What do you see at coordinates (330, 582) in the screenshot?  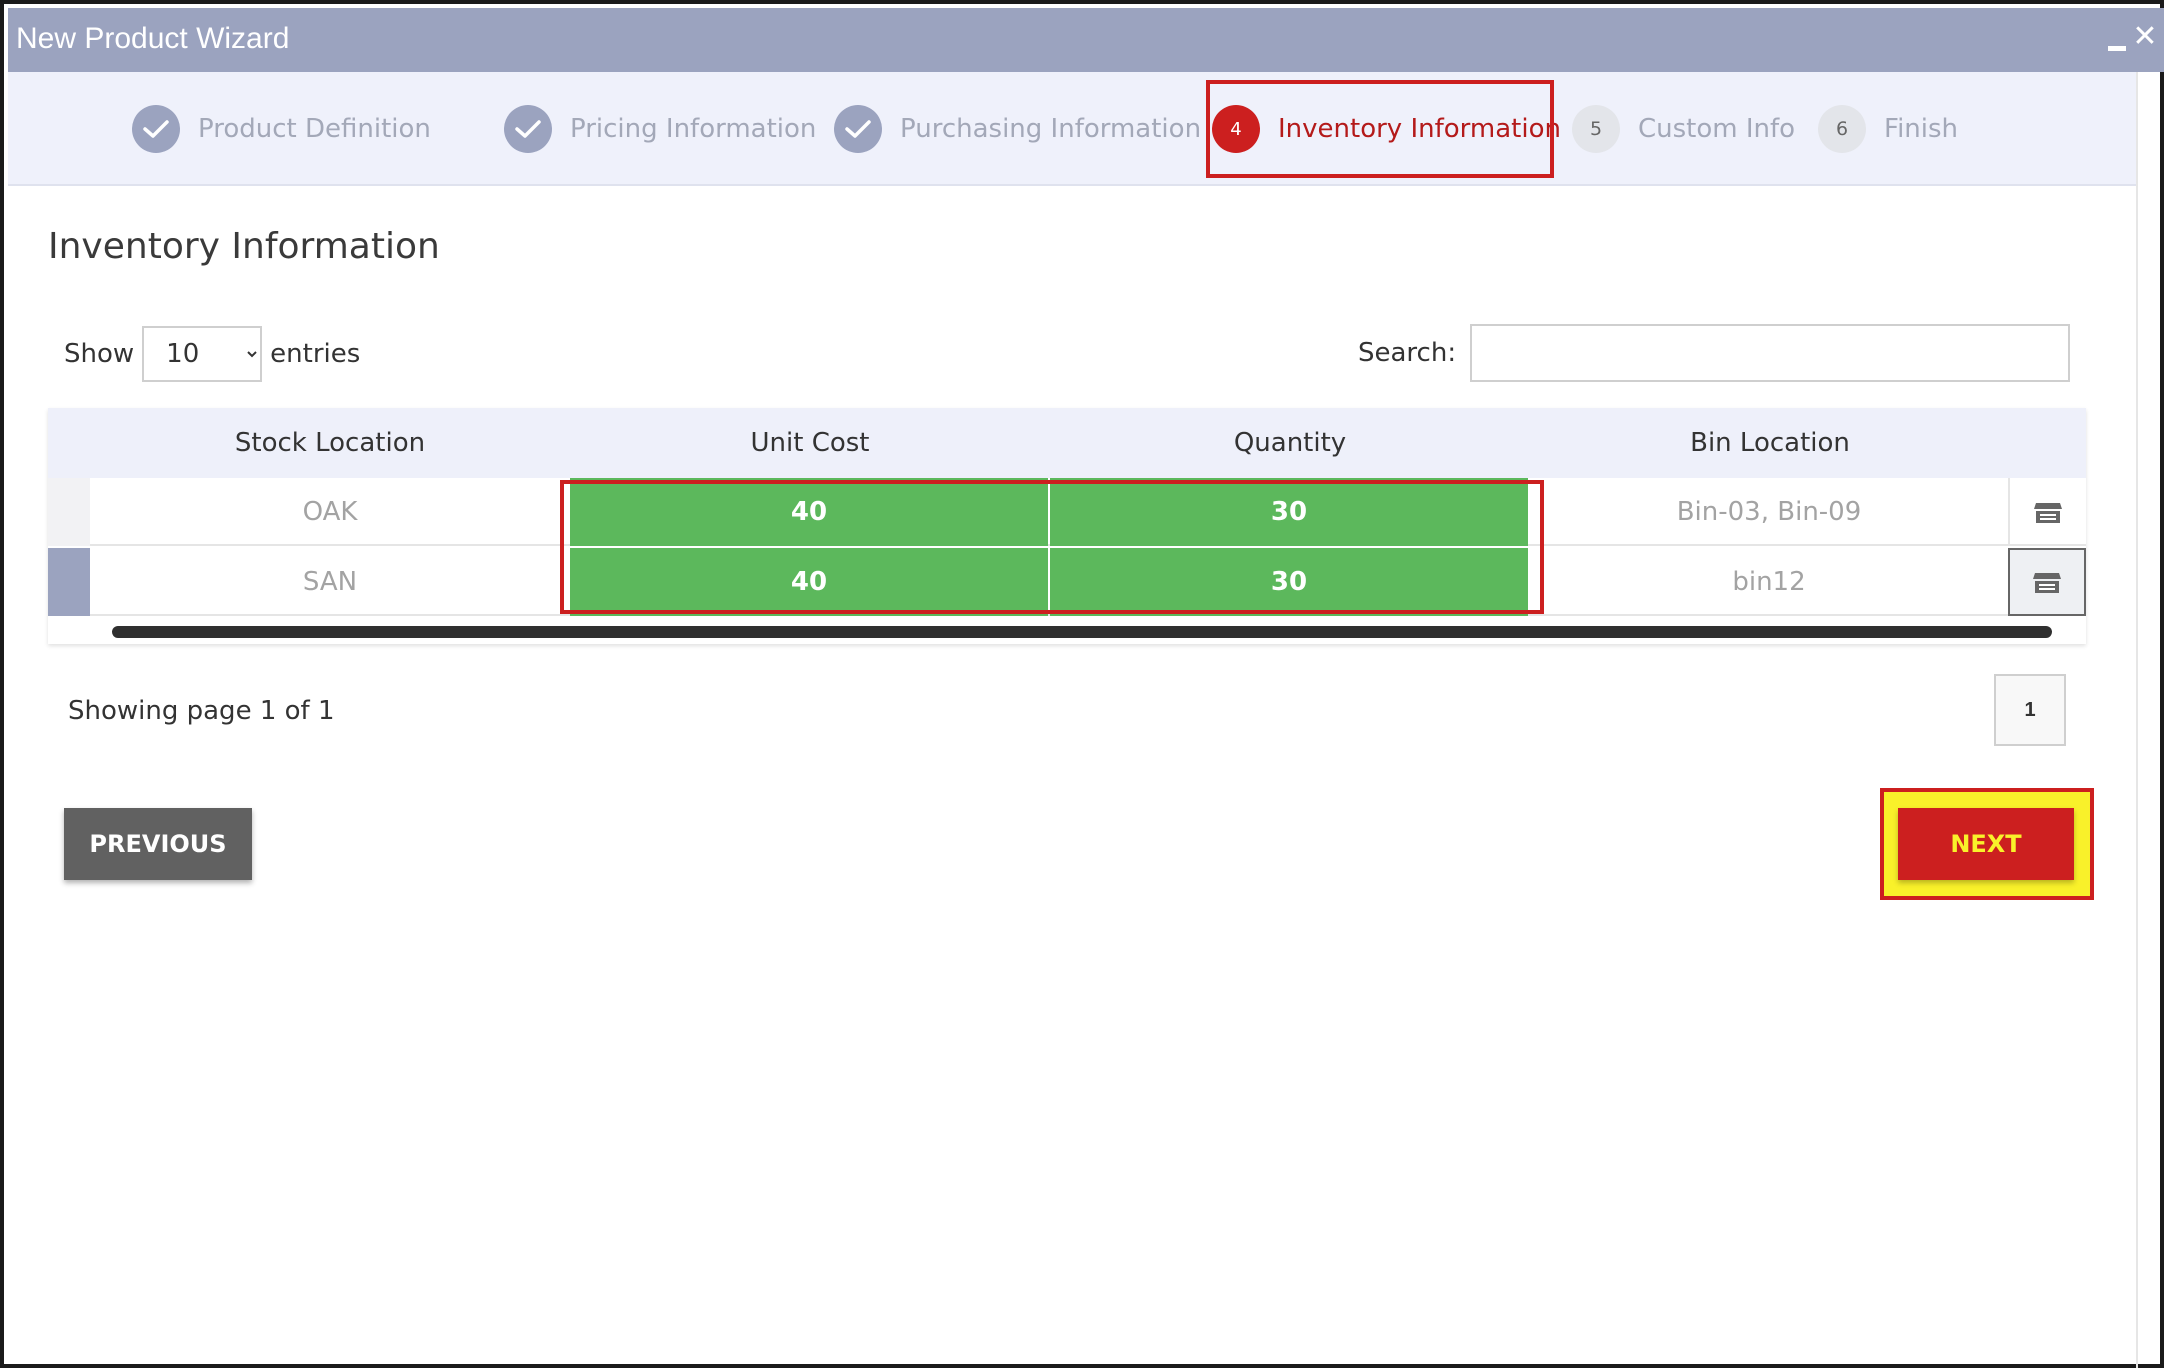 I see `stock-location-cell: SAN` at bounding box center [330, 582].